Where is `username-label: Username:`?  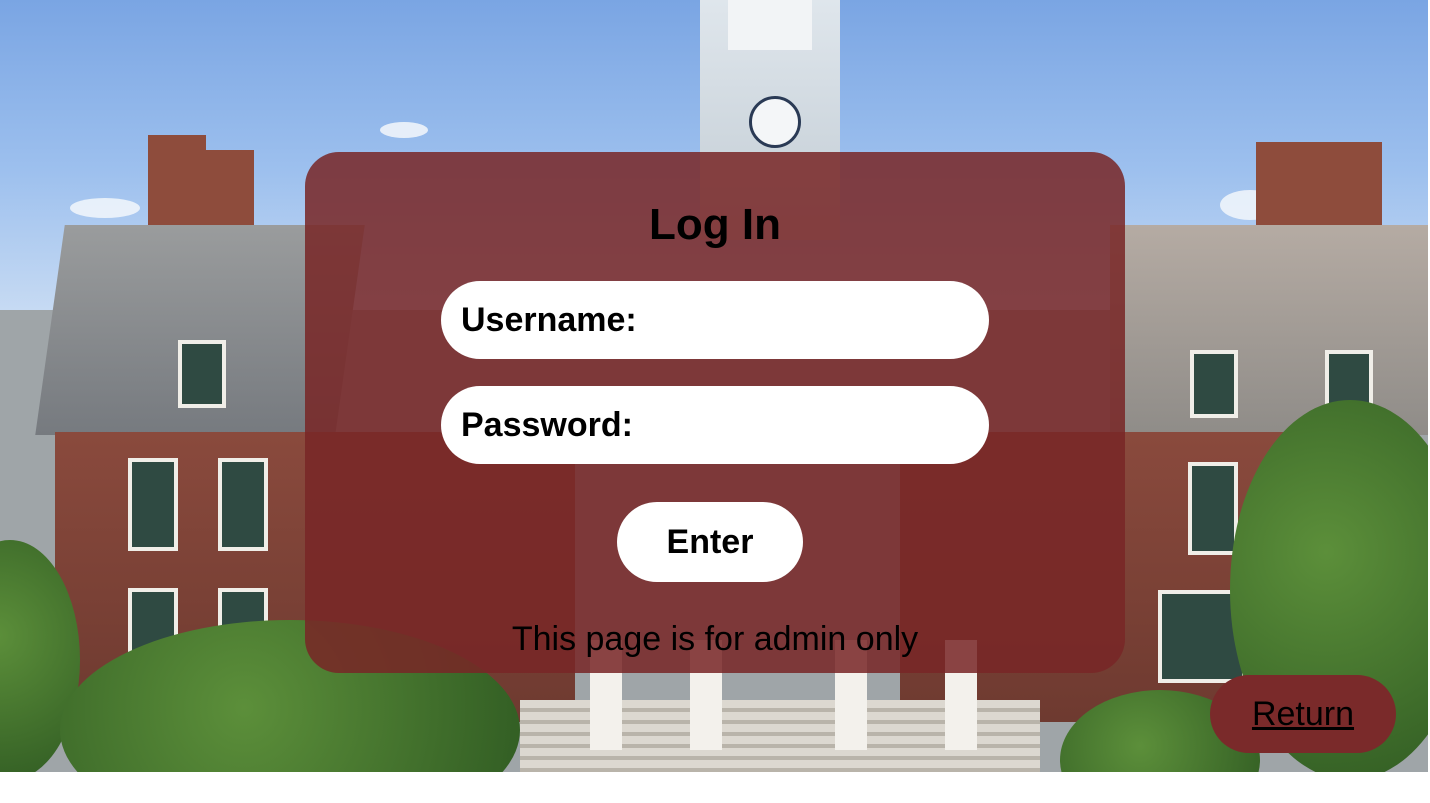 username-label: Username: is located at coordinates (549, 319).